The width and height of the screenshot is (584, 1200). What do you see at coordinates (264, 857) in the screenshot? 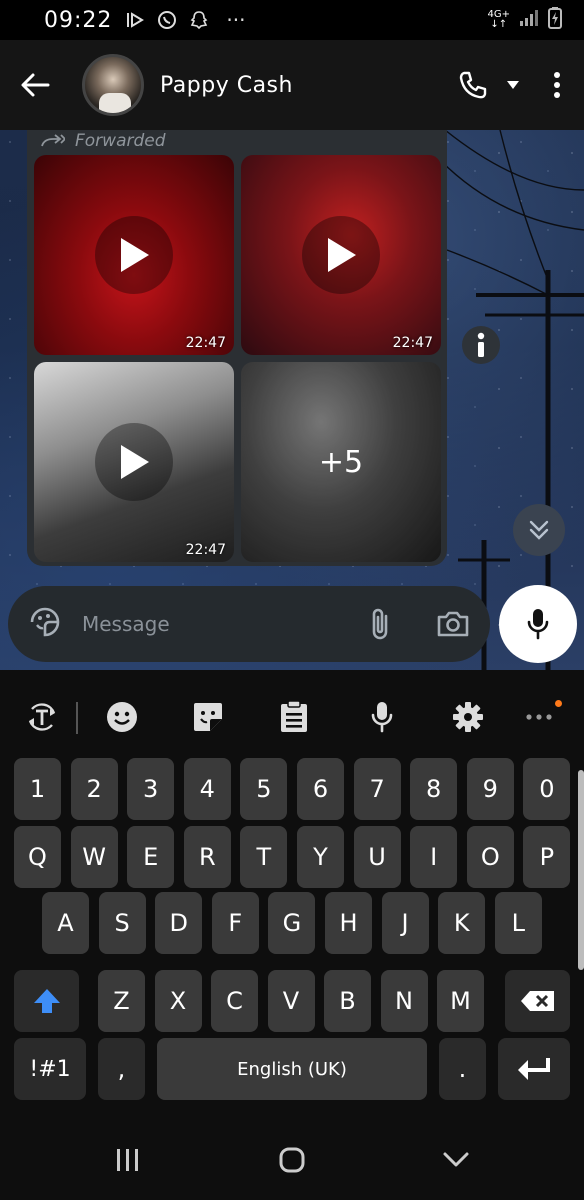
I see `letter-key-t: T` at bounding box center [264, 857].